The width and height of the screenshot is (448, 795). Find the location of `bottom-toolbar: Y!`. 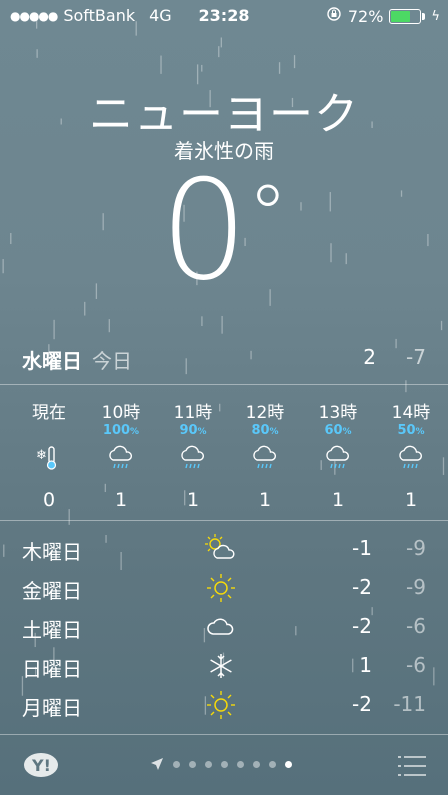

bottom-toolbar: Y! is located at coordinates (224, 765).